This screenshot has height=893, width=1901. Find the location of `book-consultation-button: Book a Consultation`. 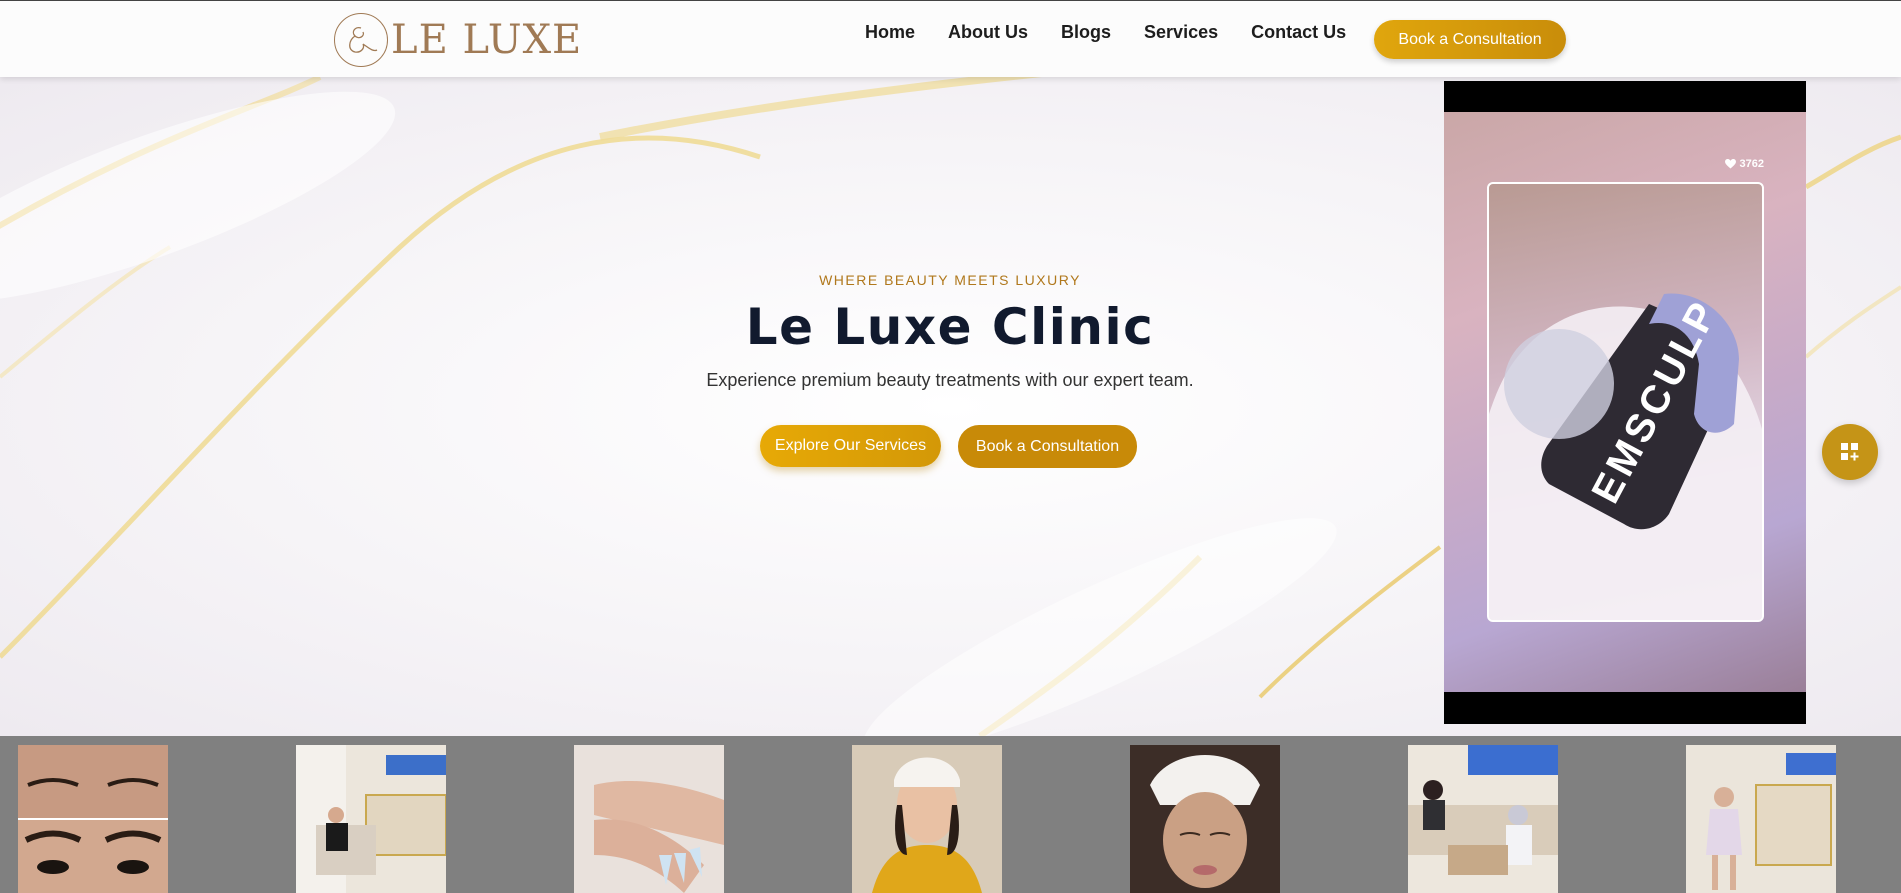

book-consultation-button: Book a Consultation is located at coordinates (1047, 446).